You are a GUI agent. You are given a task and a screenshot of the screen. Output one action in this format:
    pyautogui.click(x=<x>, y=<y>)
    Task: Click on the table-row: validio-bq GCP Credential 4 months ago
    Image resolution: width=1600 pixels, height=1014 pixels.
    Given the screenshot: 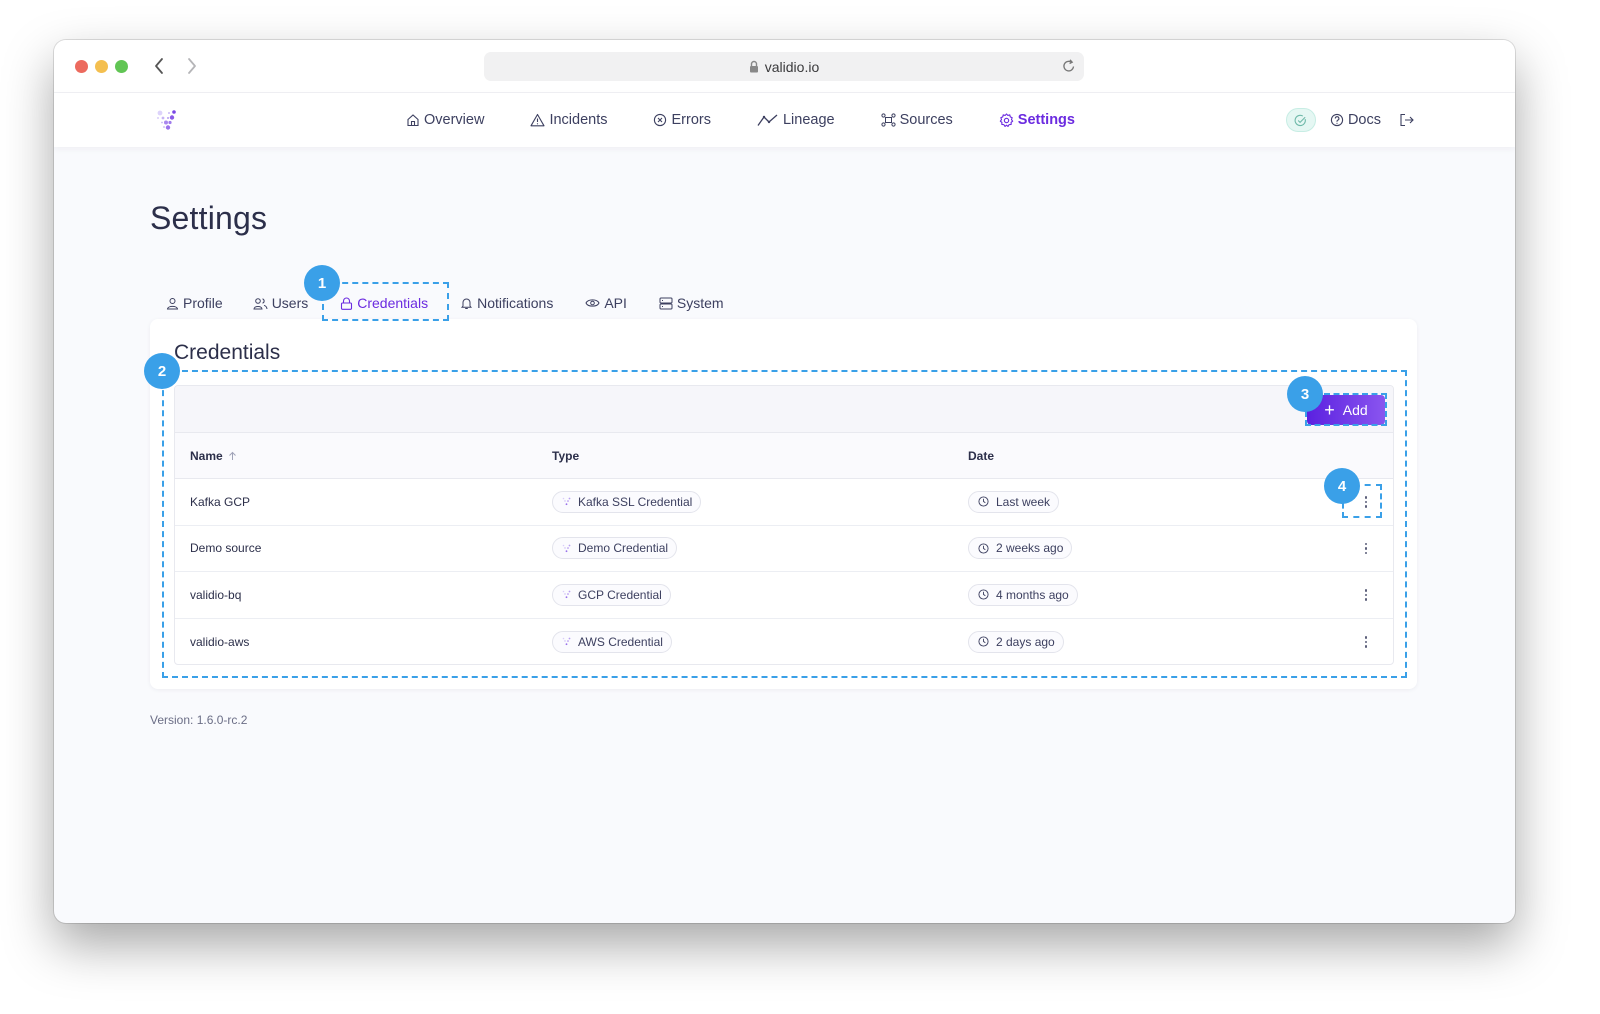 What is the action you would take?
    pyautogui.click(x=784, y=595)
    